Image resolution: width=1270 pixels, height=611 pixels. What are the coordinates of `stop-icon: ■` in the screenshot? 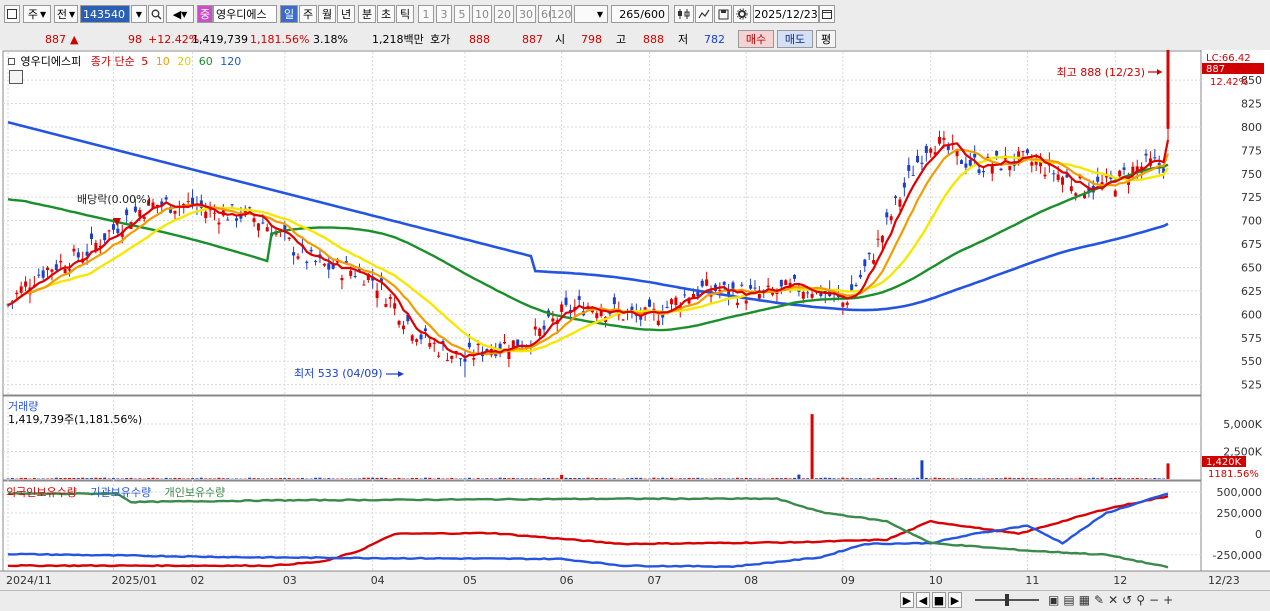 It's located at (939, 600).